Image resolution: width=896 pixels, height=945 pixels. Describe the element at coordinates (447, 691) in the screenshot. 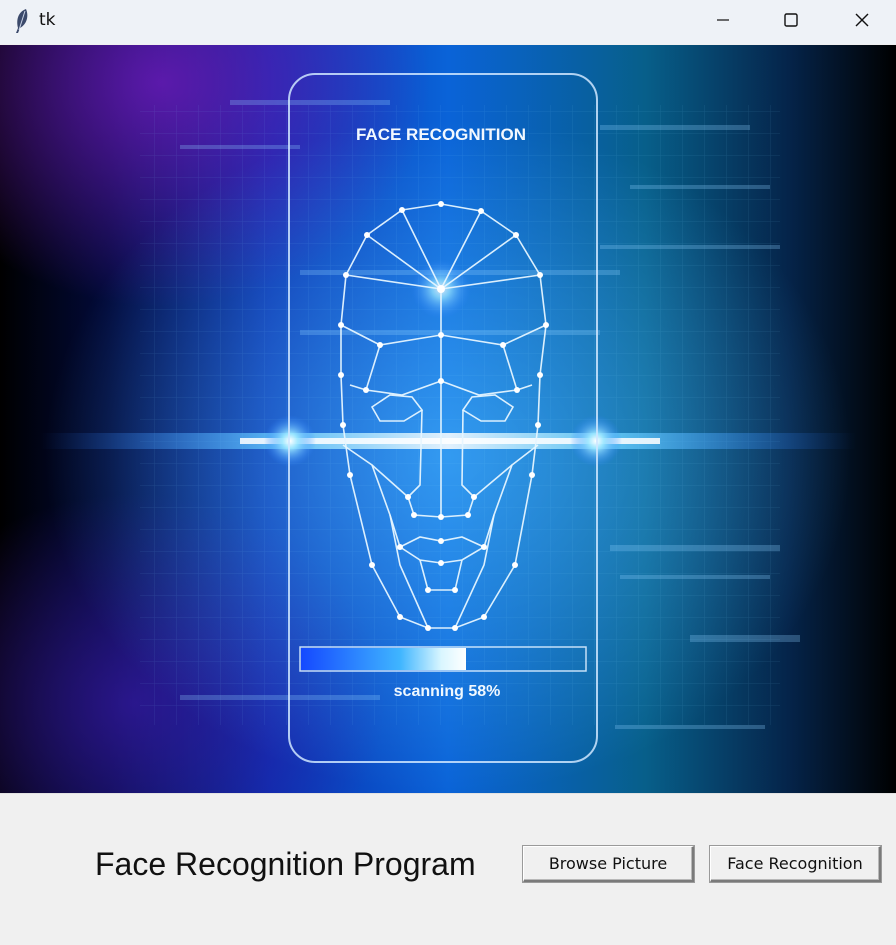

I see `scan-status-text: scanning 58%` at that location.